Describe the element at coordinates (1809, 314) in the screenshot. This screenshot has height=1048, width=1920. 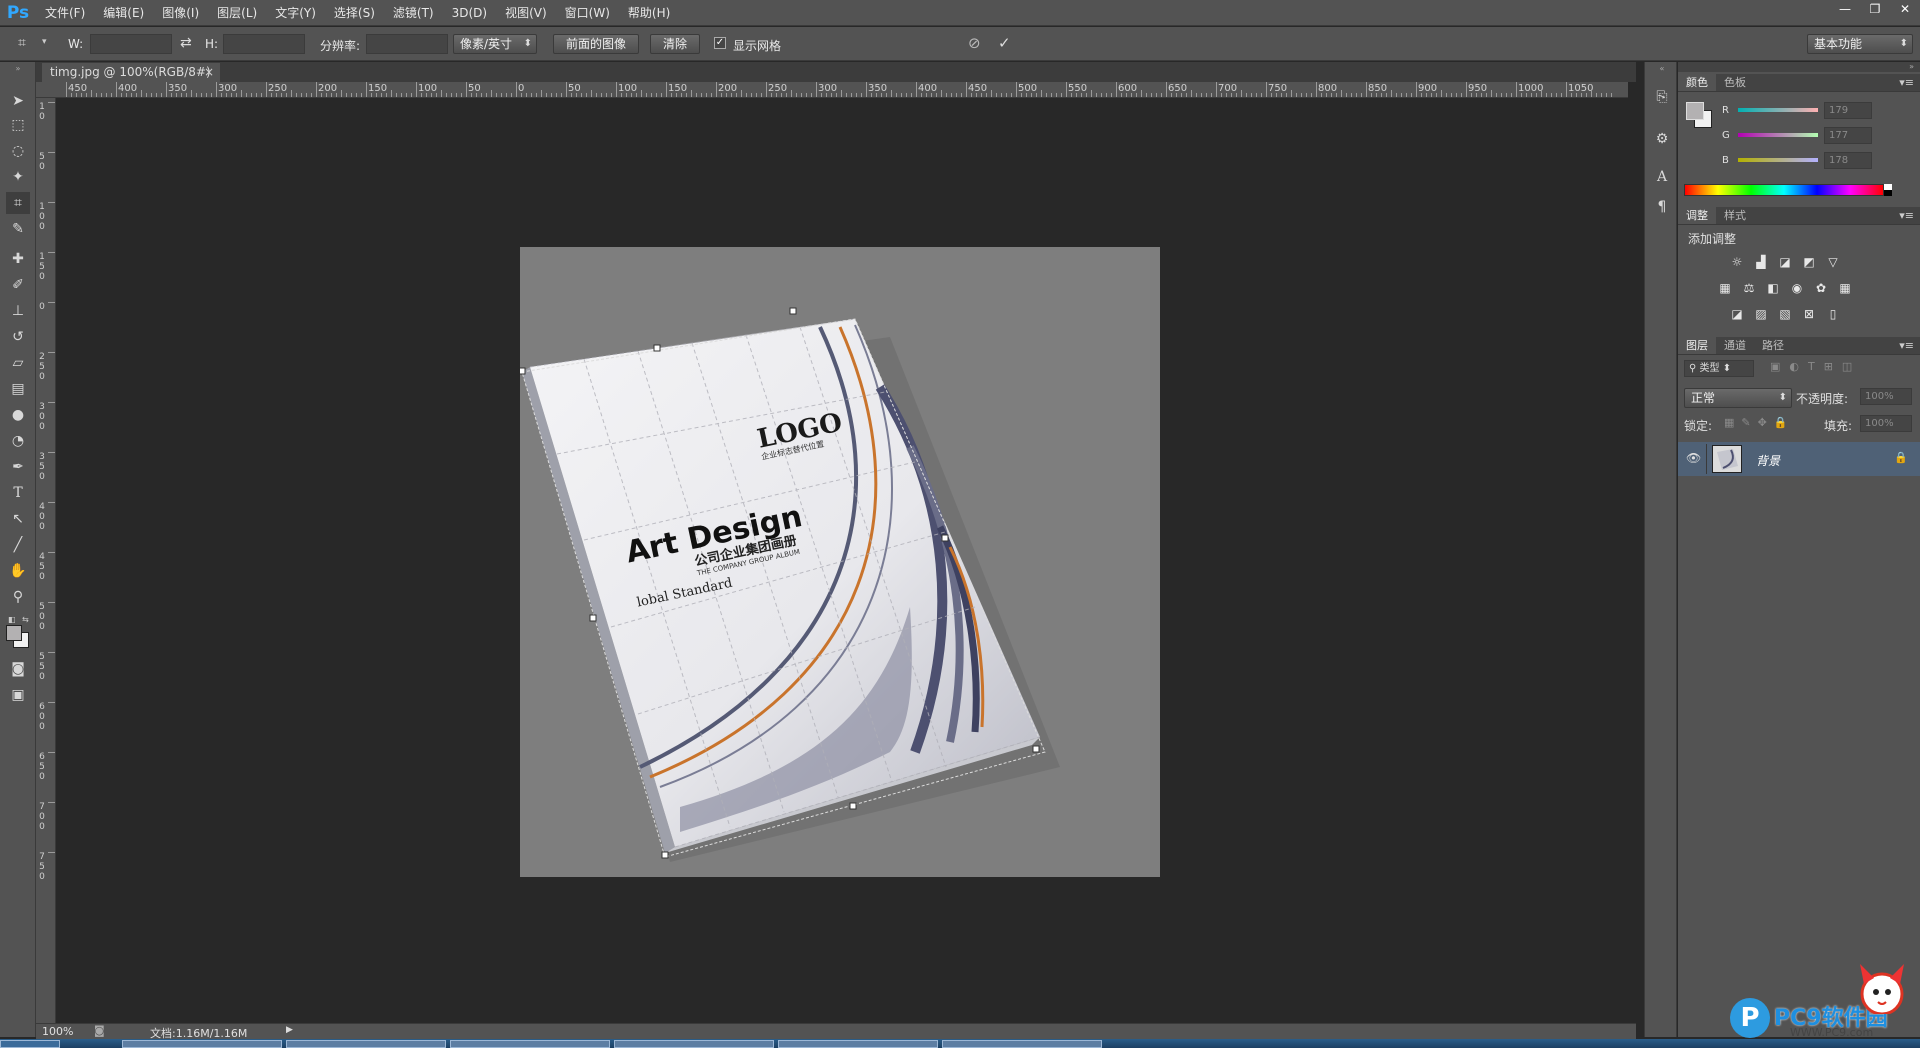
I see `selective-color-icon: ⊠` at that location.